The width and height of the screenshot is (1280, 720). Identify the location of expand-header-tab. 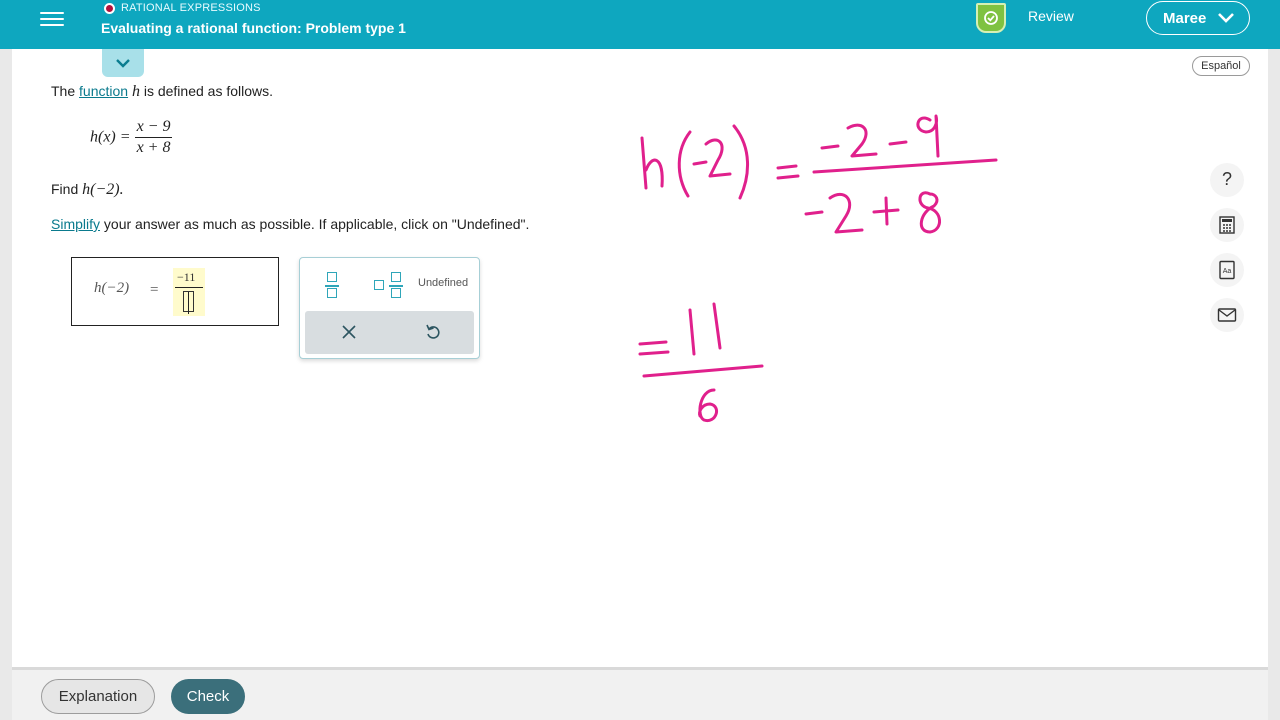
(123, 63).